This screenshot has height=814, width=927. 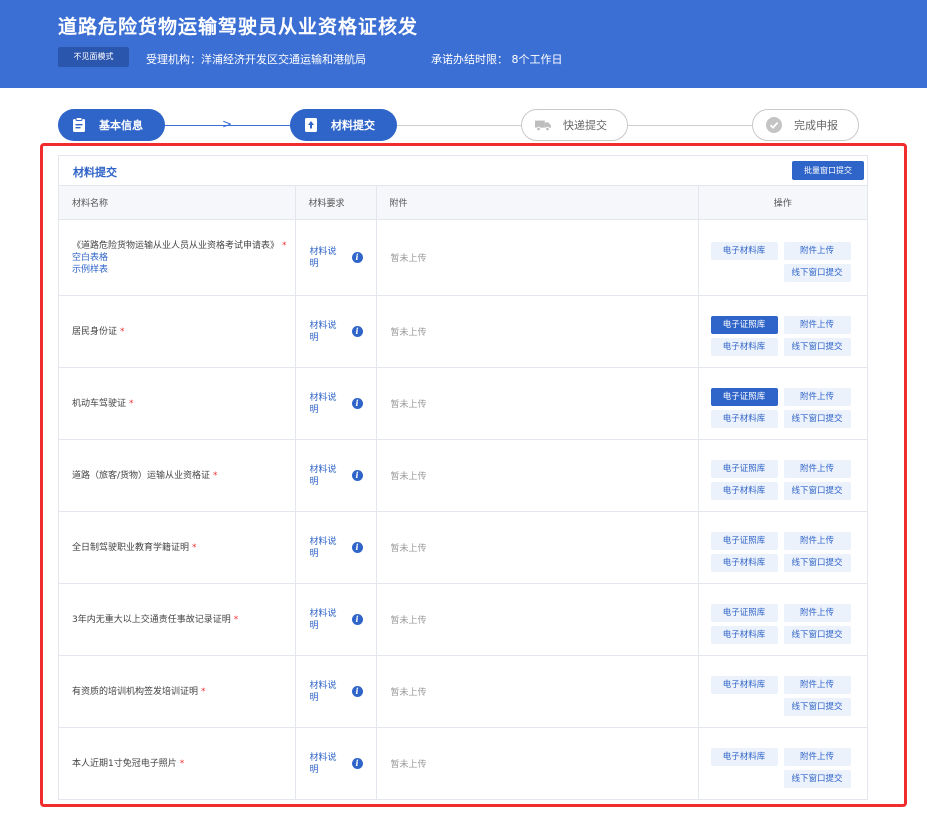 I want to click on material-name-cell: 《道路危险货物运输从业人员从业资格考试申请表》 * 空白表格 示例样表, so click(x=177, y=257).